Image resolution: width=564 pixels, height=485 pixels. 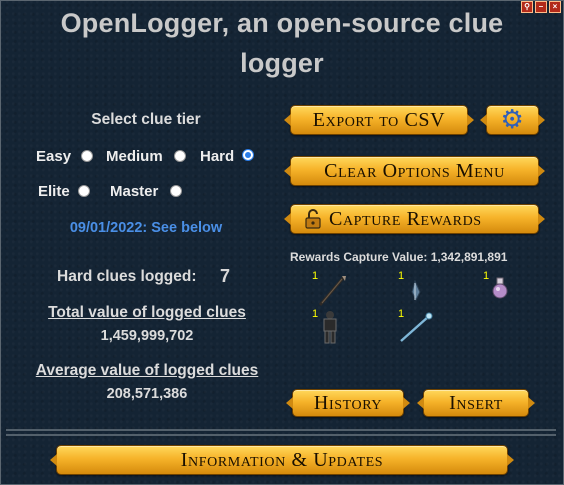 I want to click on clues-logged-count: 7, so click(x=225, y=276).